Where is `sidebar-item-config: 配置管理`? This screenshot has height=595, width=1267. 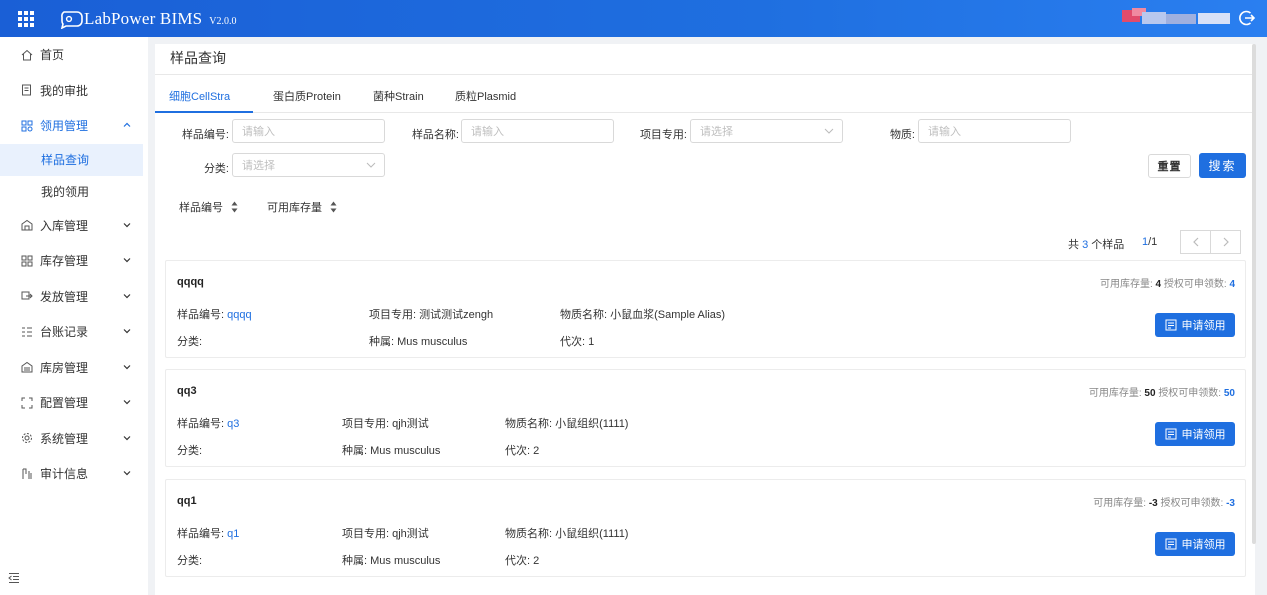 sidebar-item-config: 配置管理 is located at coordinates (74, 403).